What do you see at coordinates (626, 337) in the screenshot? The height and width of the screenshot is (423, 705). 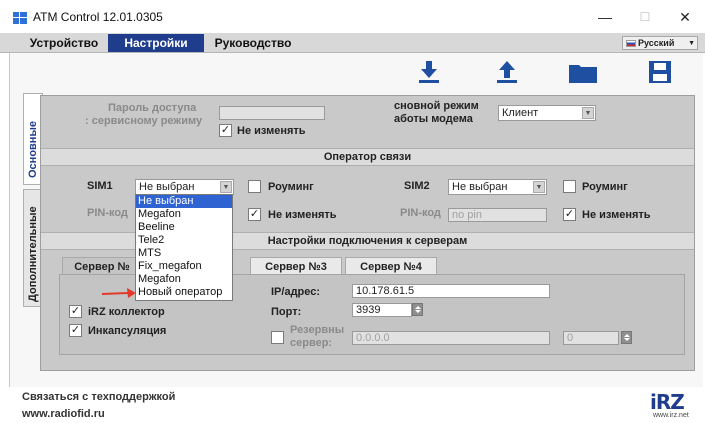 I see `reserve-port-spinner` at bounding box center [626, 337].